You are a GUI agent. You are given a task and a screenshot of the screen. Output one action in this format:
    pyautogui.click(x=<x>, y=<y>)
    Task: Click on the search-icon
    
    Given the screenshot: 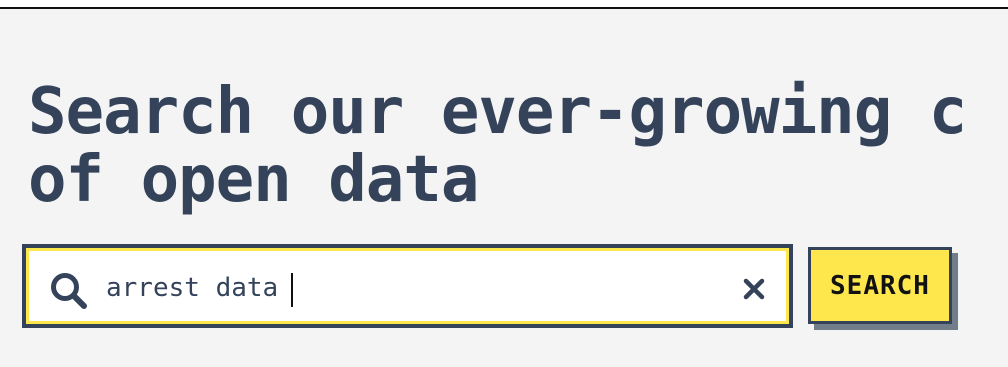 What is the action you would take?
    pyautogui.click(x=69, y=291)
    